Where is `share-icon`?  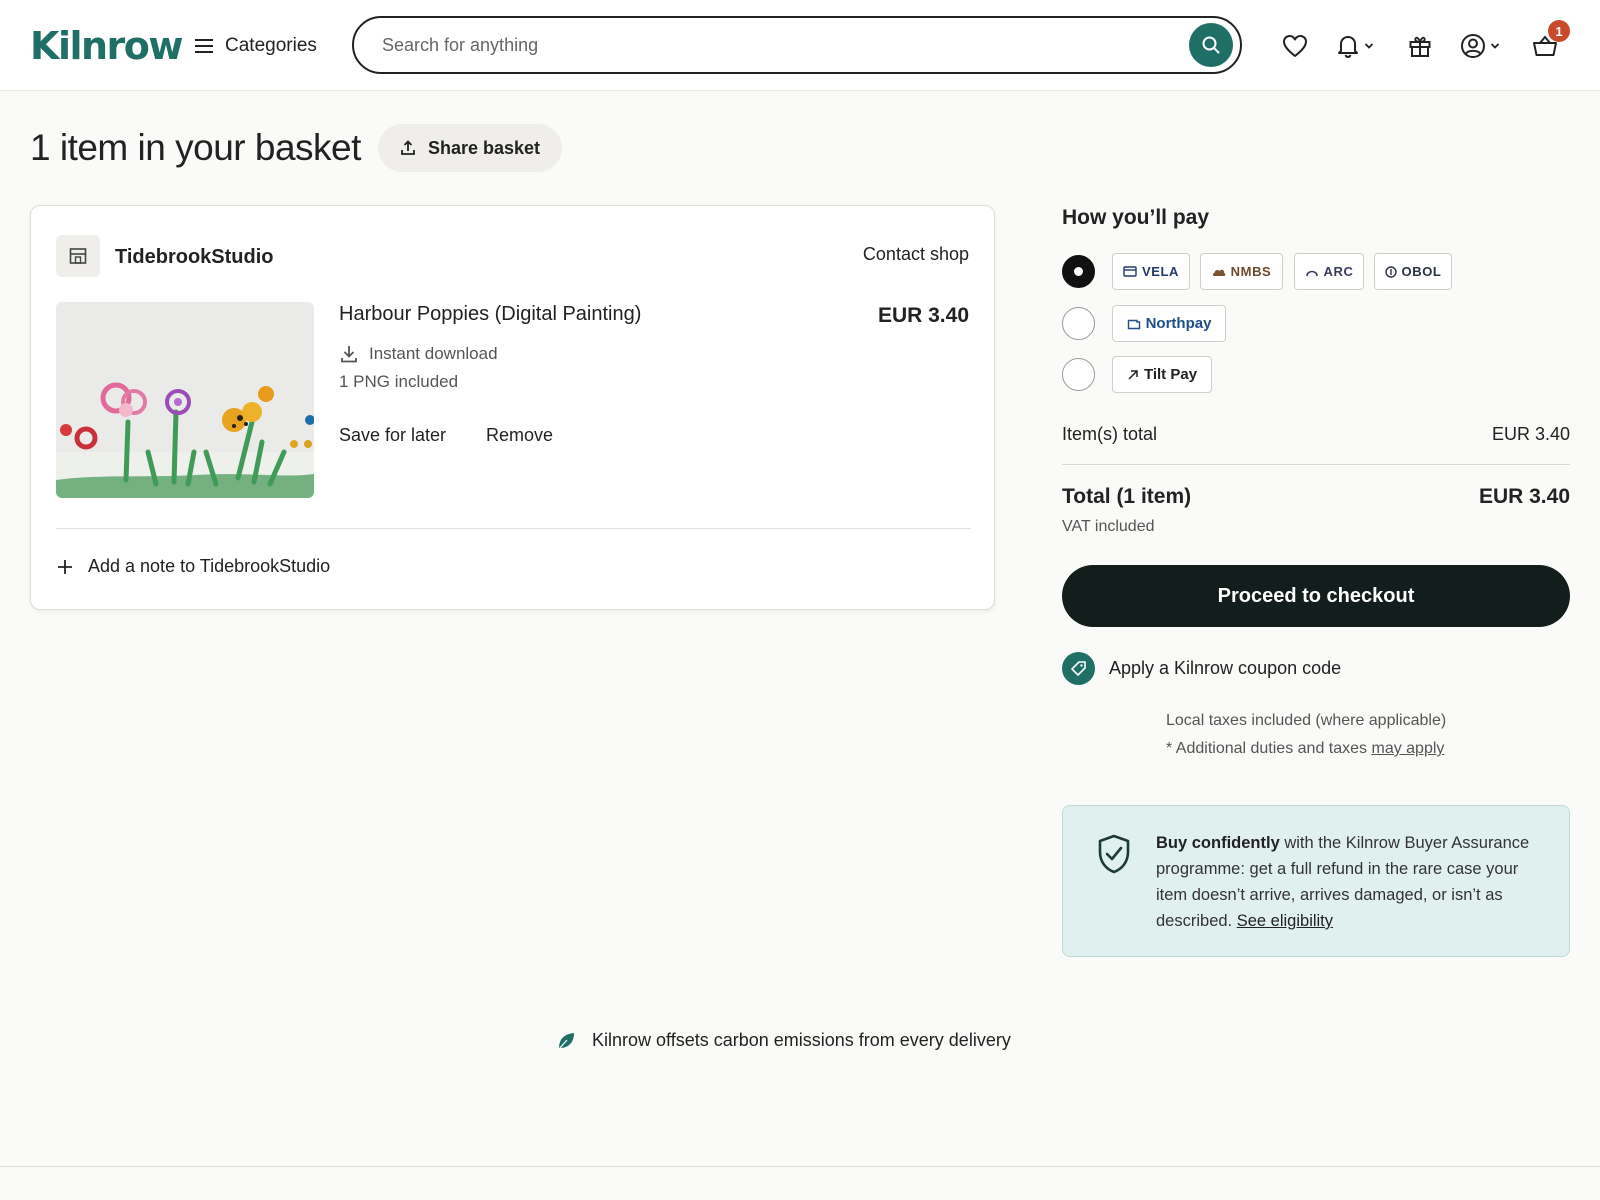 share-icon is located at coordinates (408, 147).